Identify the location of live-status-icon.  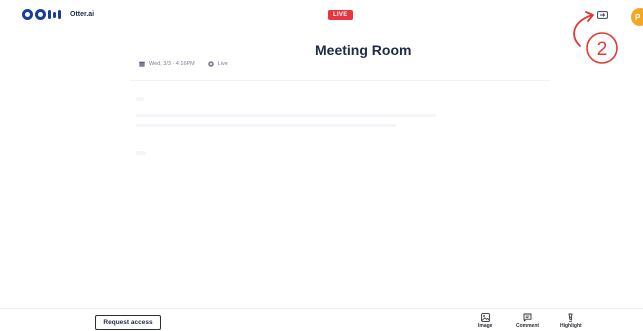
(210, 64).